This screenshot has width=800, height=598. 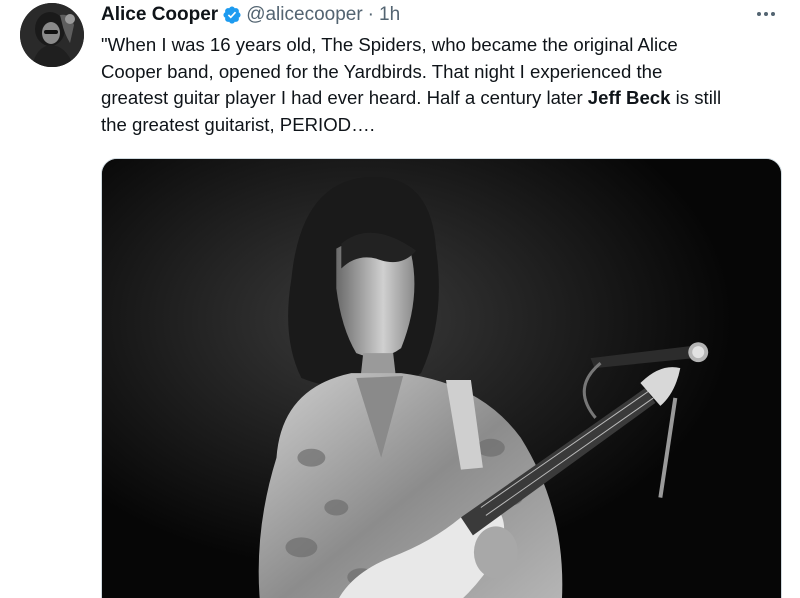 I want to click on profile-avatar-image, so click(x=52, y=35).